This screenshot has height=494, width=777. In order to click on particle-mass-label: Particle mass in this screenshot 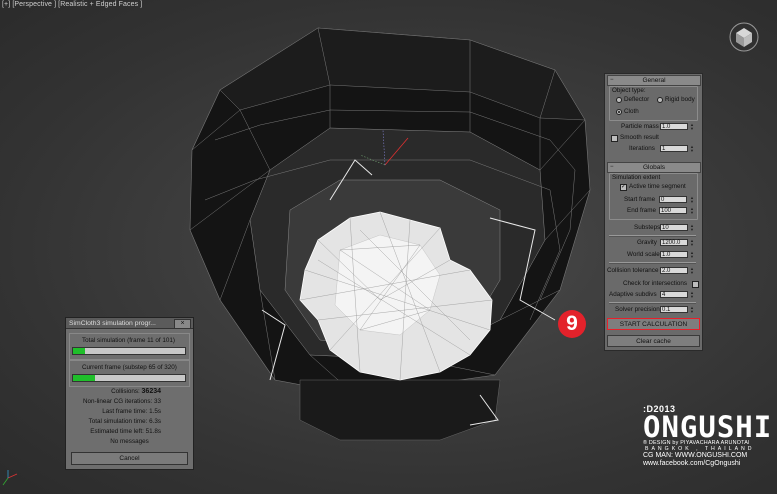, I will do `click(640, 126)`.